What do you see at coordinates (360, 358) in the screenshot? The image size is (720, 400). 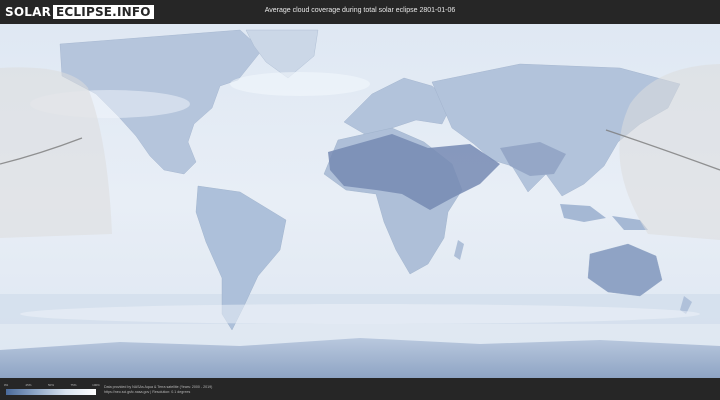 I see `antarctica-landmass` at bounding box center [360, 358].